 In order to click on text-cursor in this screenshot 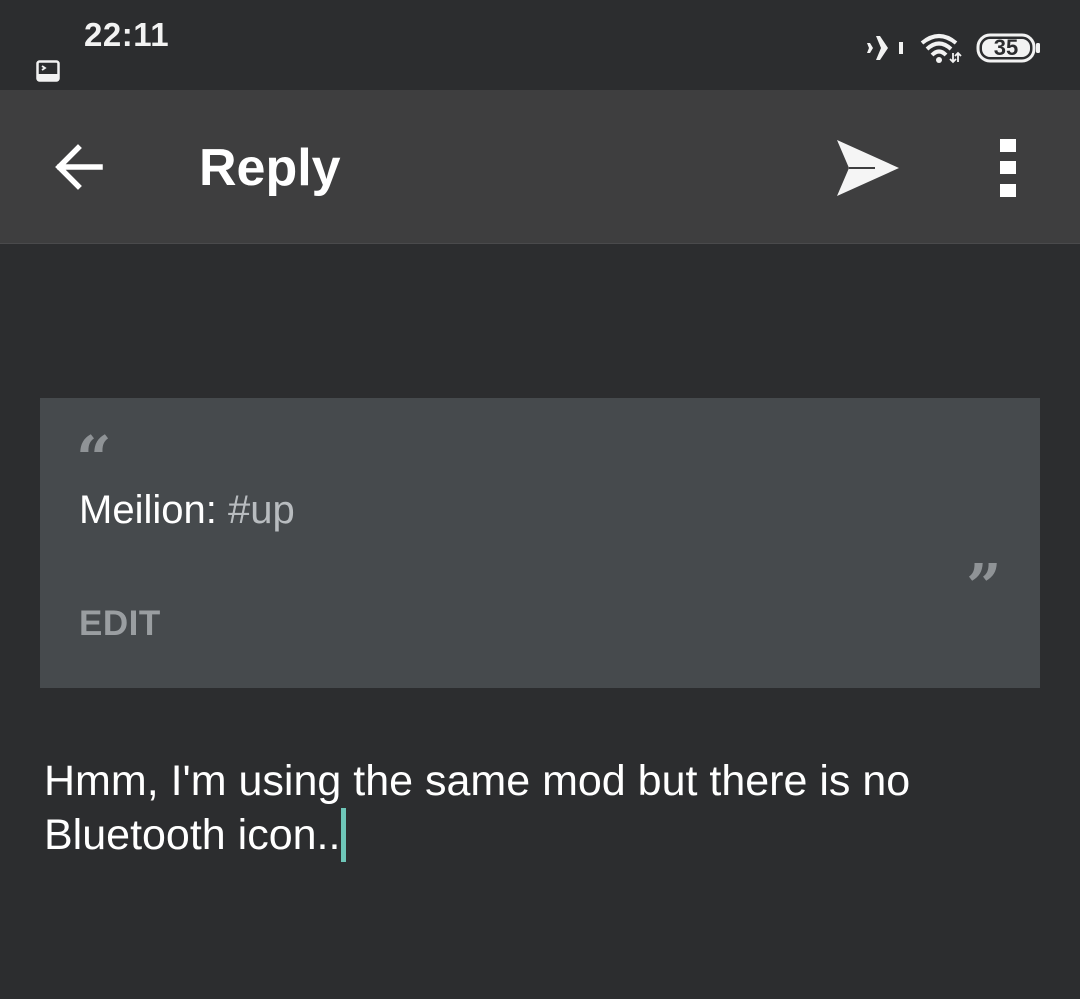, I will do `click(344, 835)`.